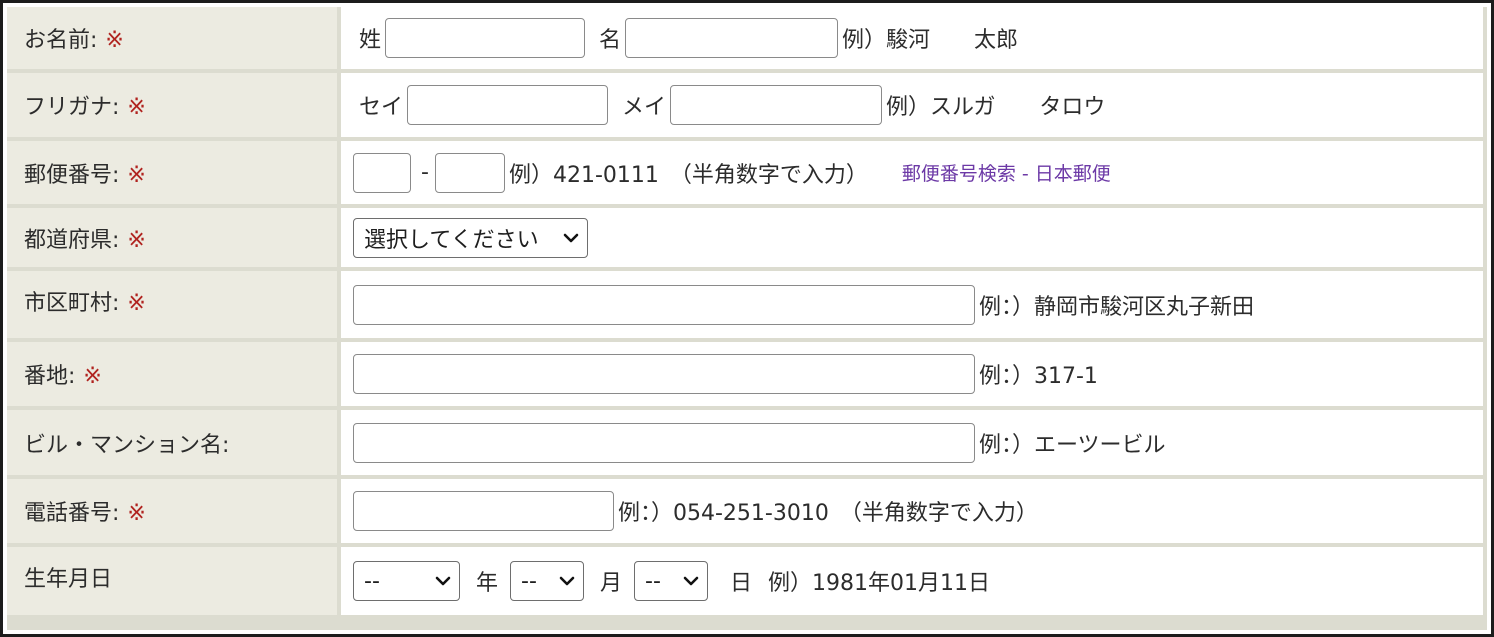 This screenshot has width=1494, height=637. Describe the element at coordinates (469, 172) in the screenshot. I see `postal-code-part2-input` at that location.